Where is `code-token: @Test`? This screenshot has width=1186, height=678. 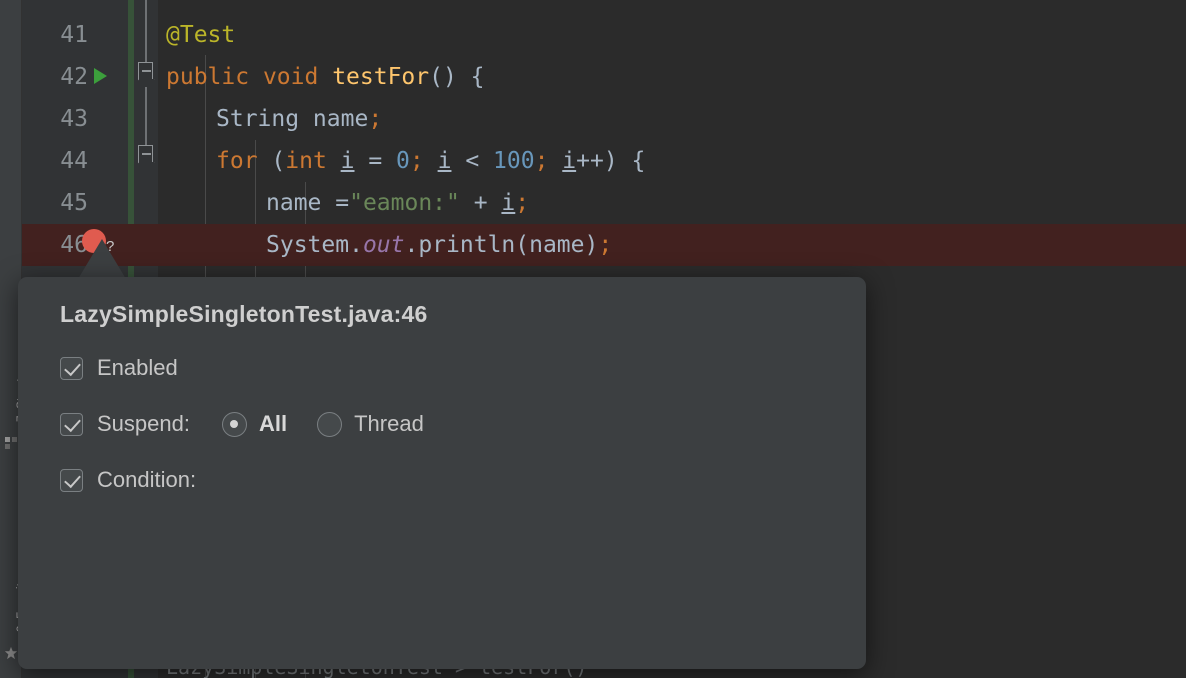 code-token: @Test is located at coordinates (201, 35).